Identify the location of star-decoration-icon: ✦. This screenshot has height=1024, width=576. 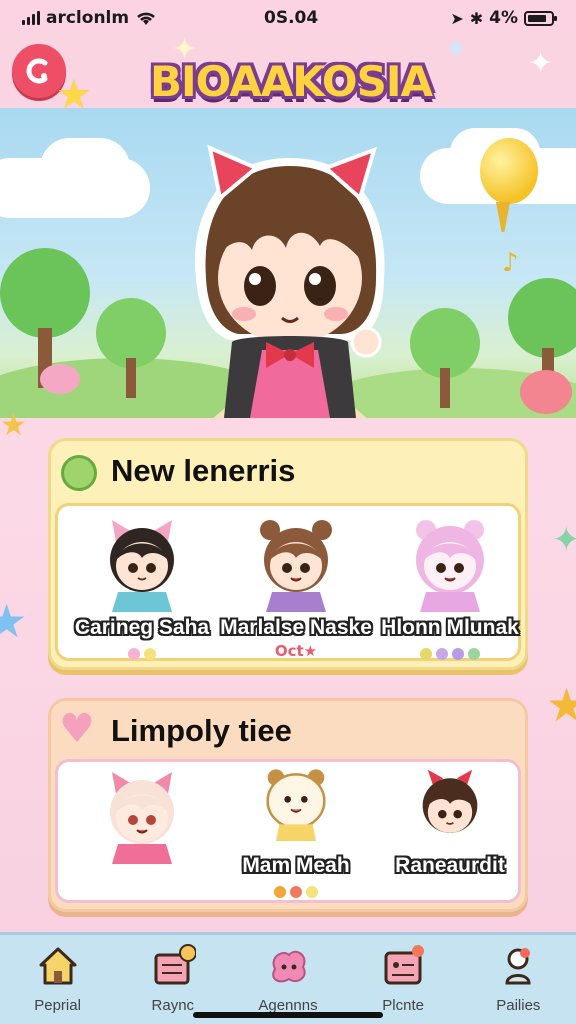
(564, 540).